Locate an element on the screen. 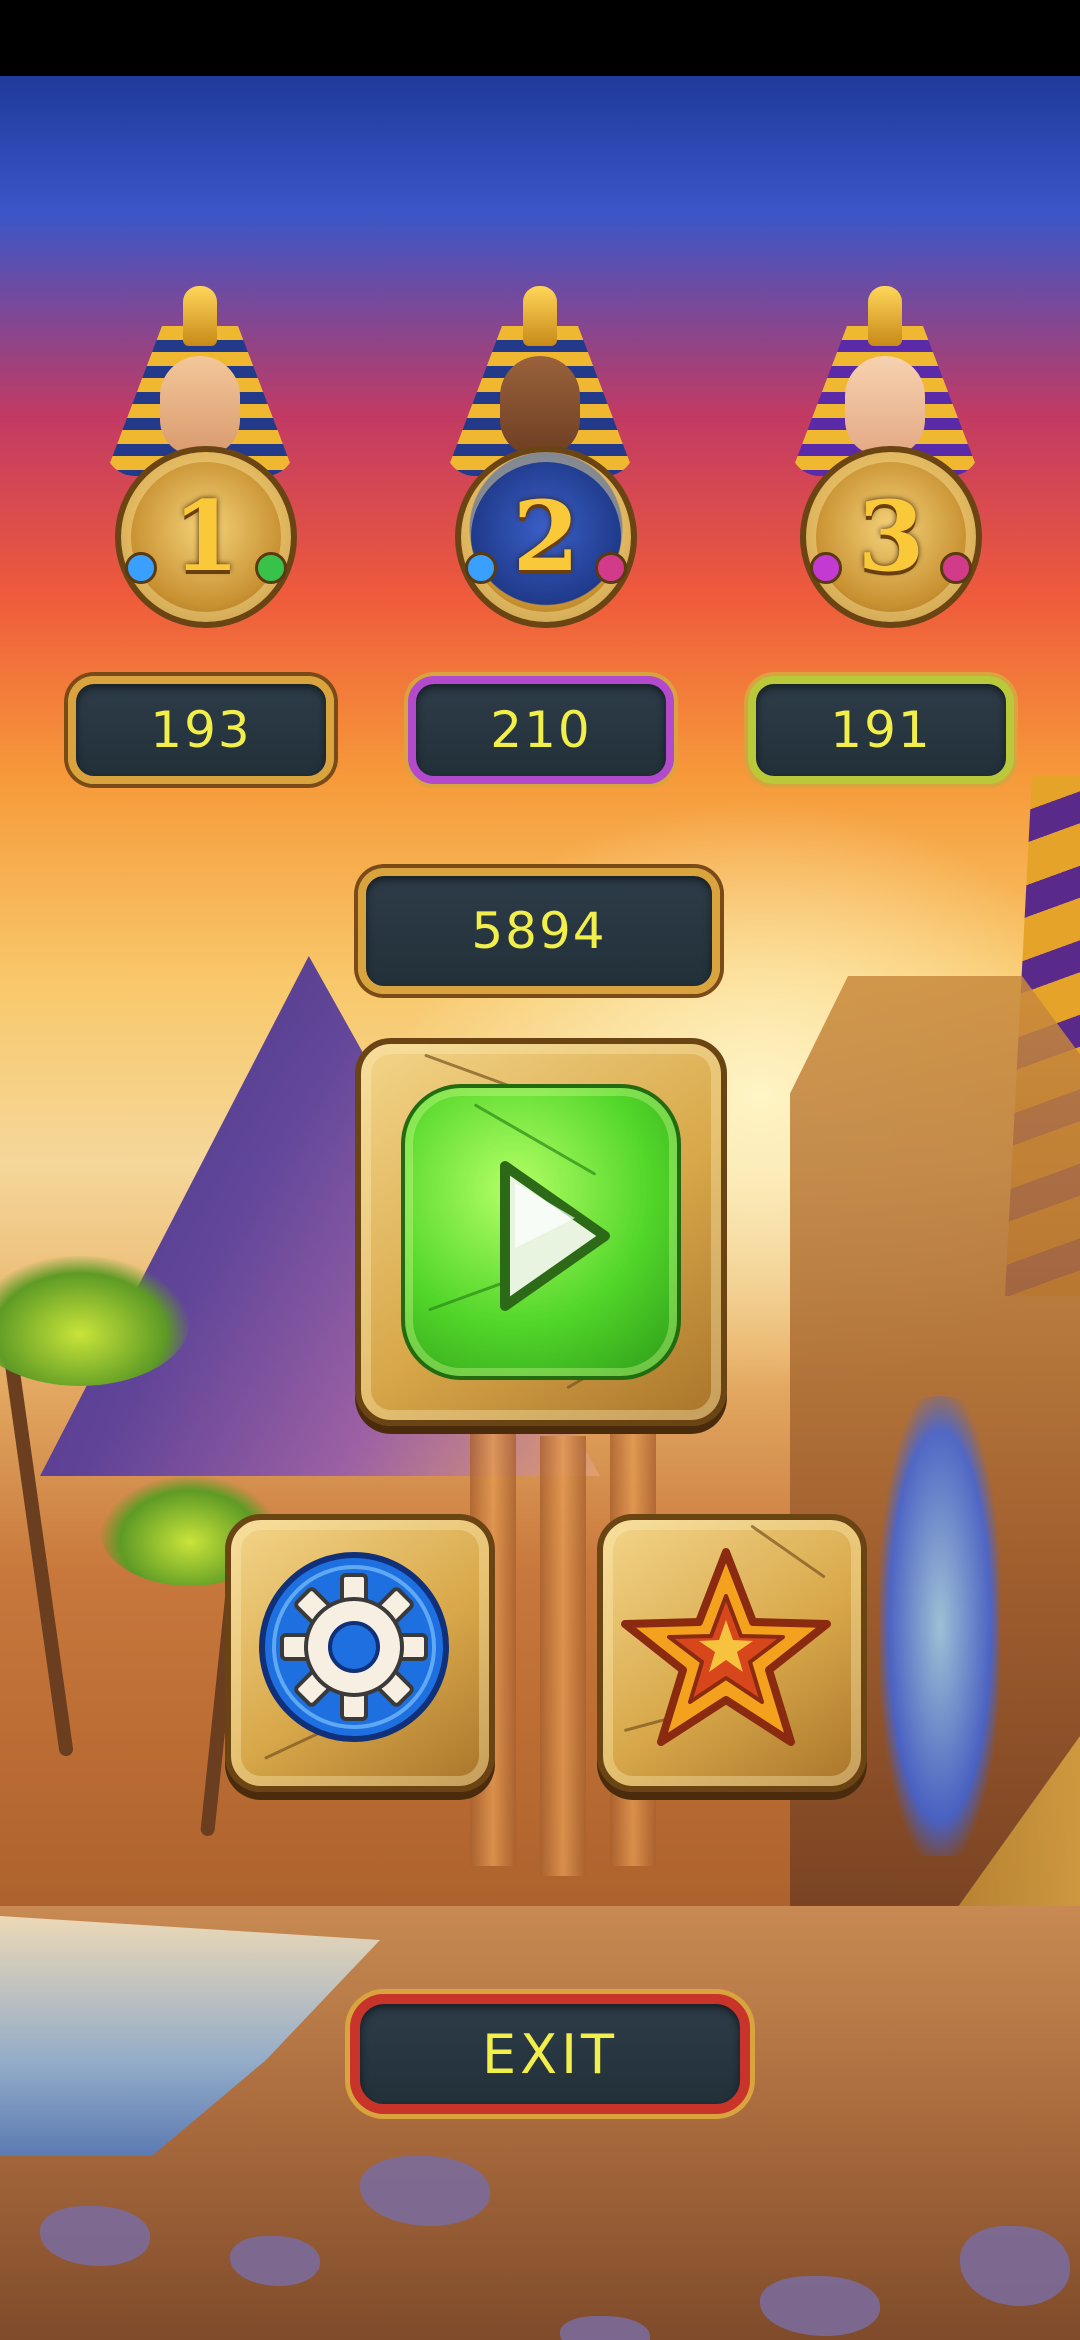 The height and width of the screenshot is (2340, 1080). total-score-value: 5894 is located at coordinates (539, 931).